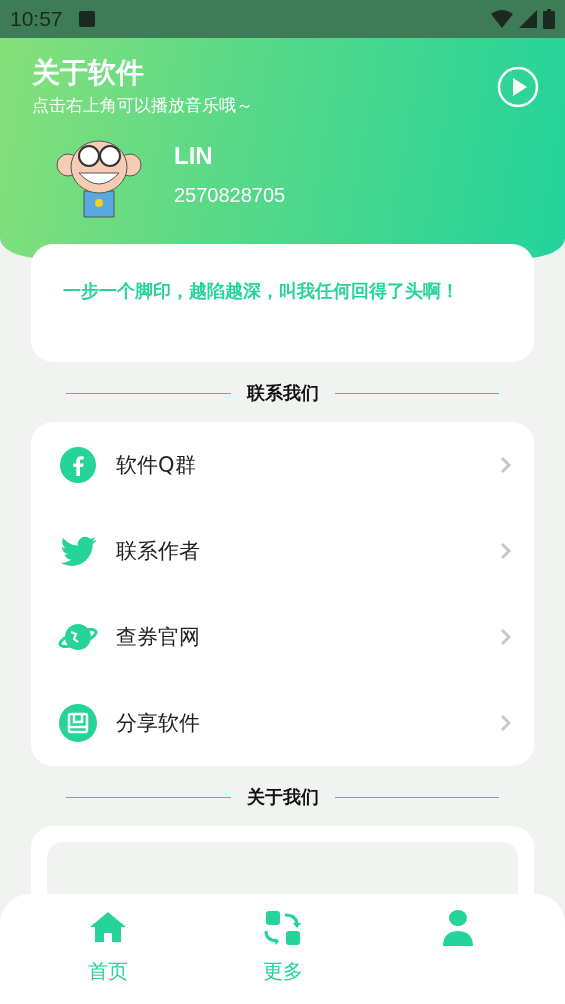 This screenshot has height=1004, width=565. Describe the element at coordinates (282, 637) in the screenshot. I see `contact-list-item: 查券官网` at that location.